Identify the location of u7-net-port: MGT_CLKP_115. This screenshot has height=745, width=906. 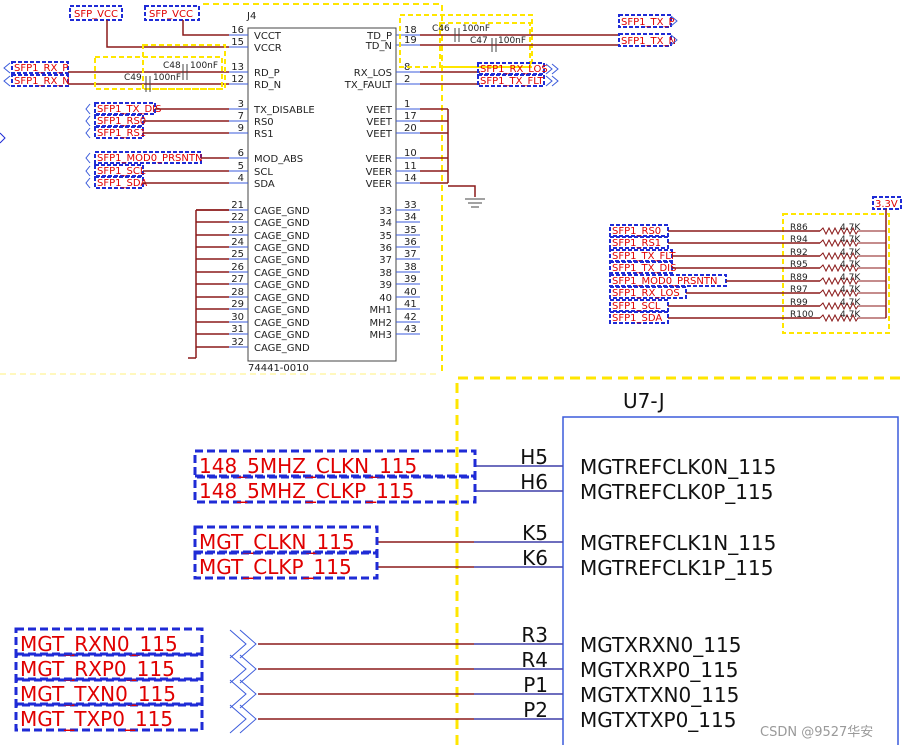
(286, 565).